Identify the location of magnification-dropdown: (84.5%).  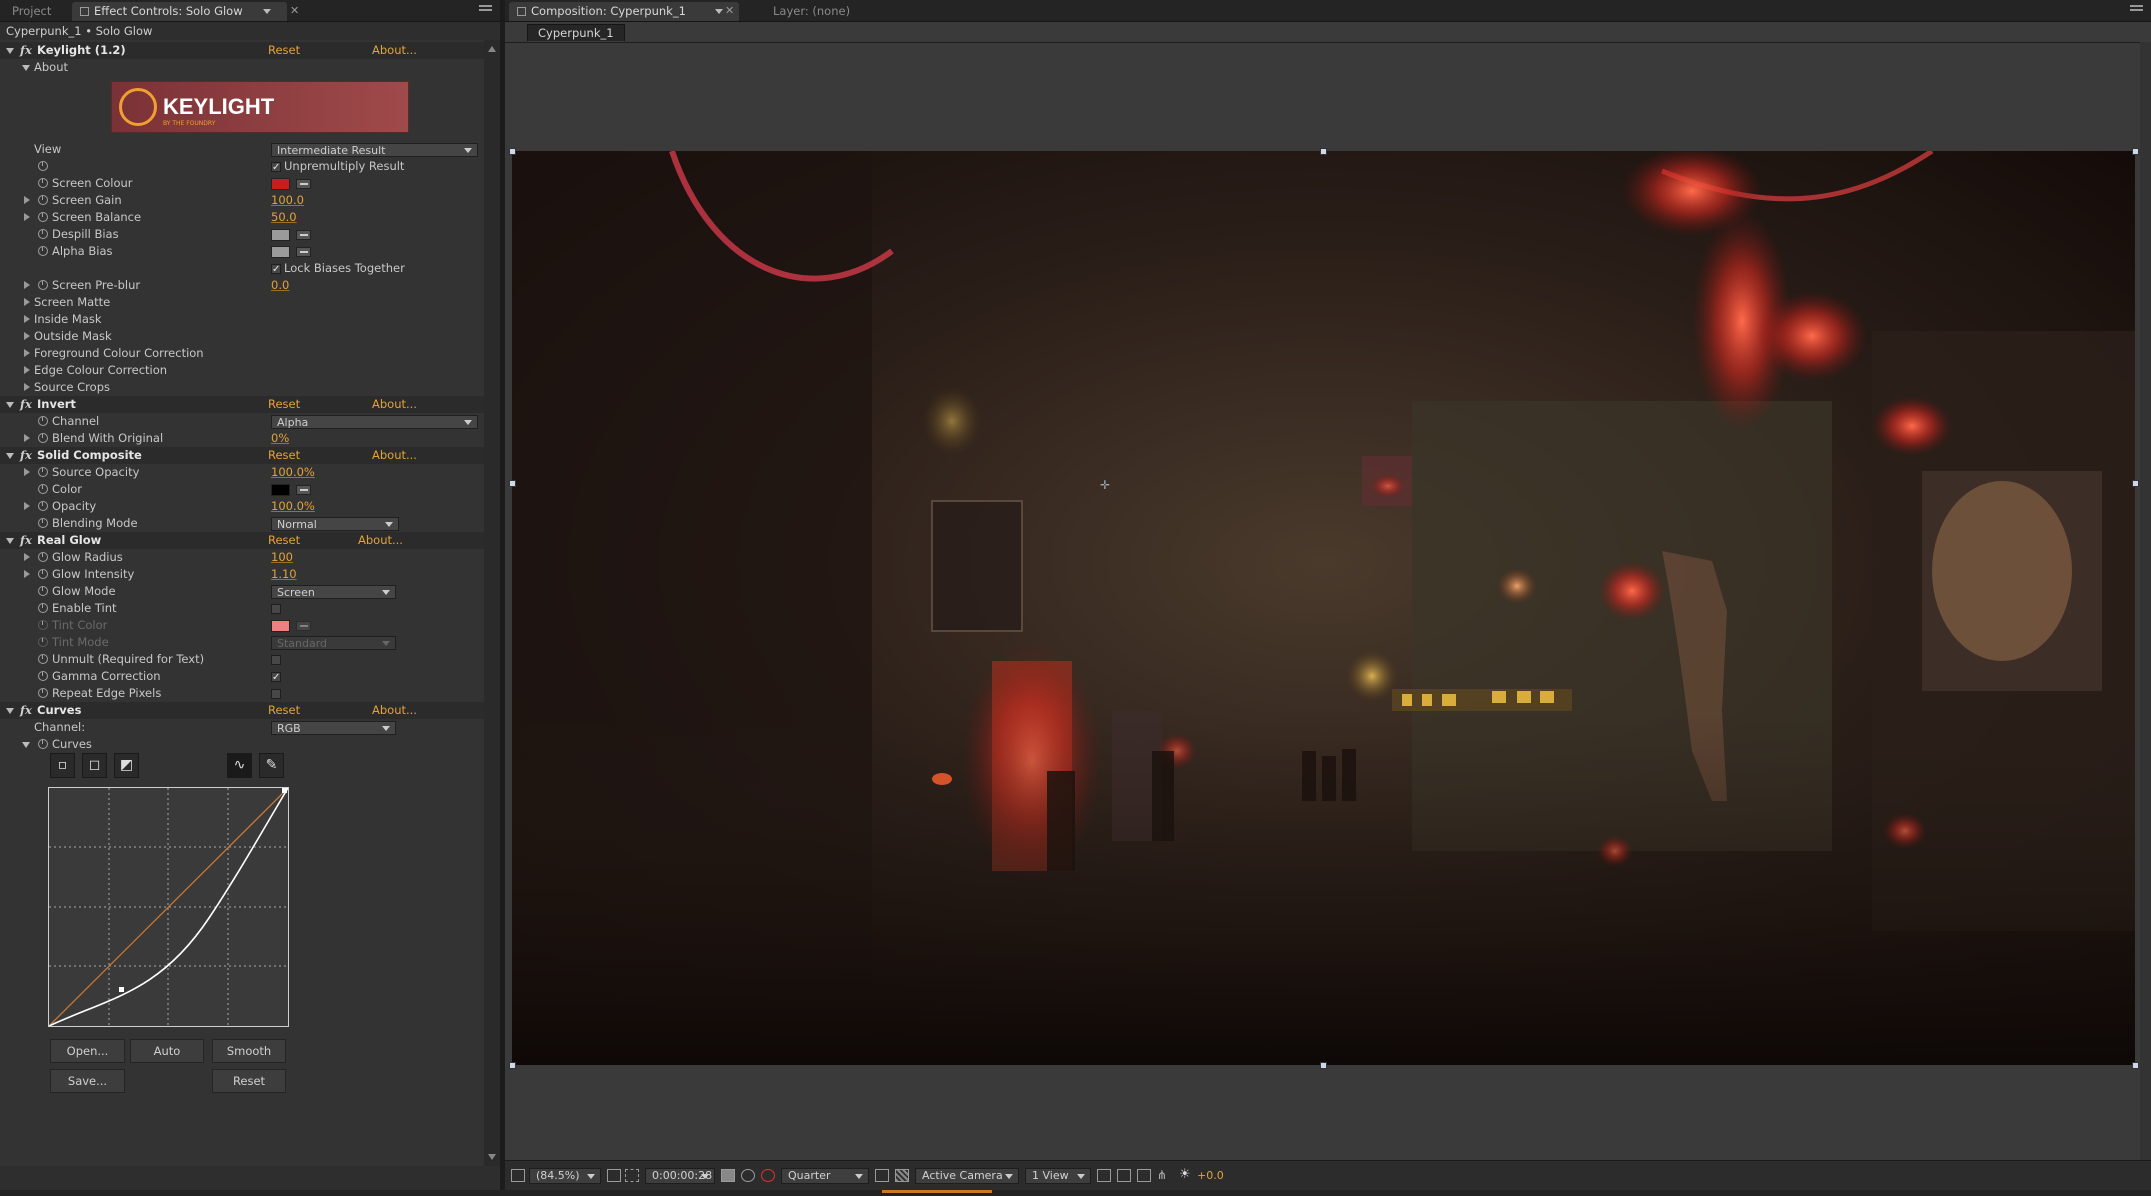
(565, 1176).